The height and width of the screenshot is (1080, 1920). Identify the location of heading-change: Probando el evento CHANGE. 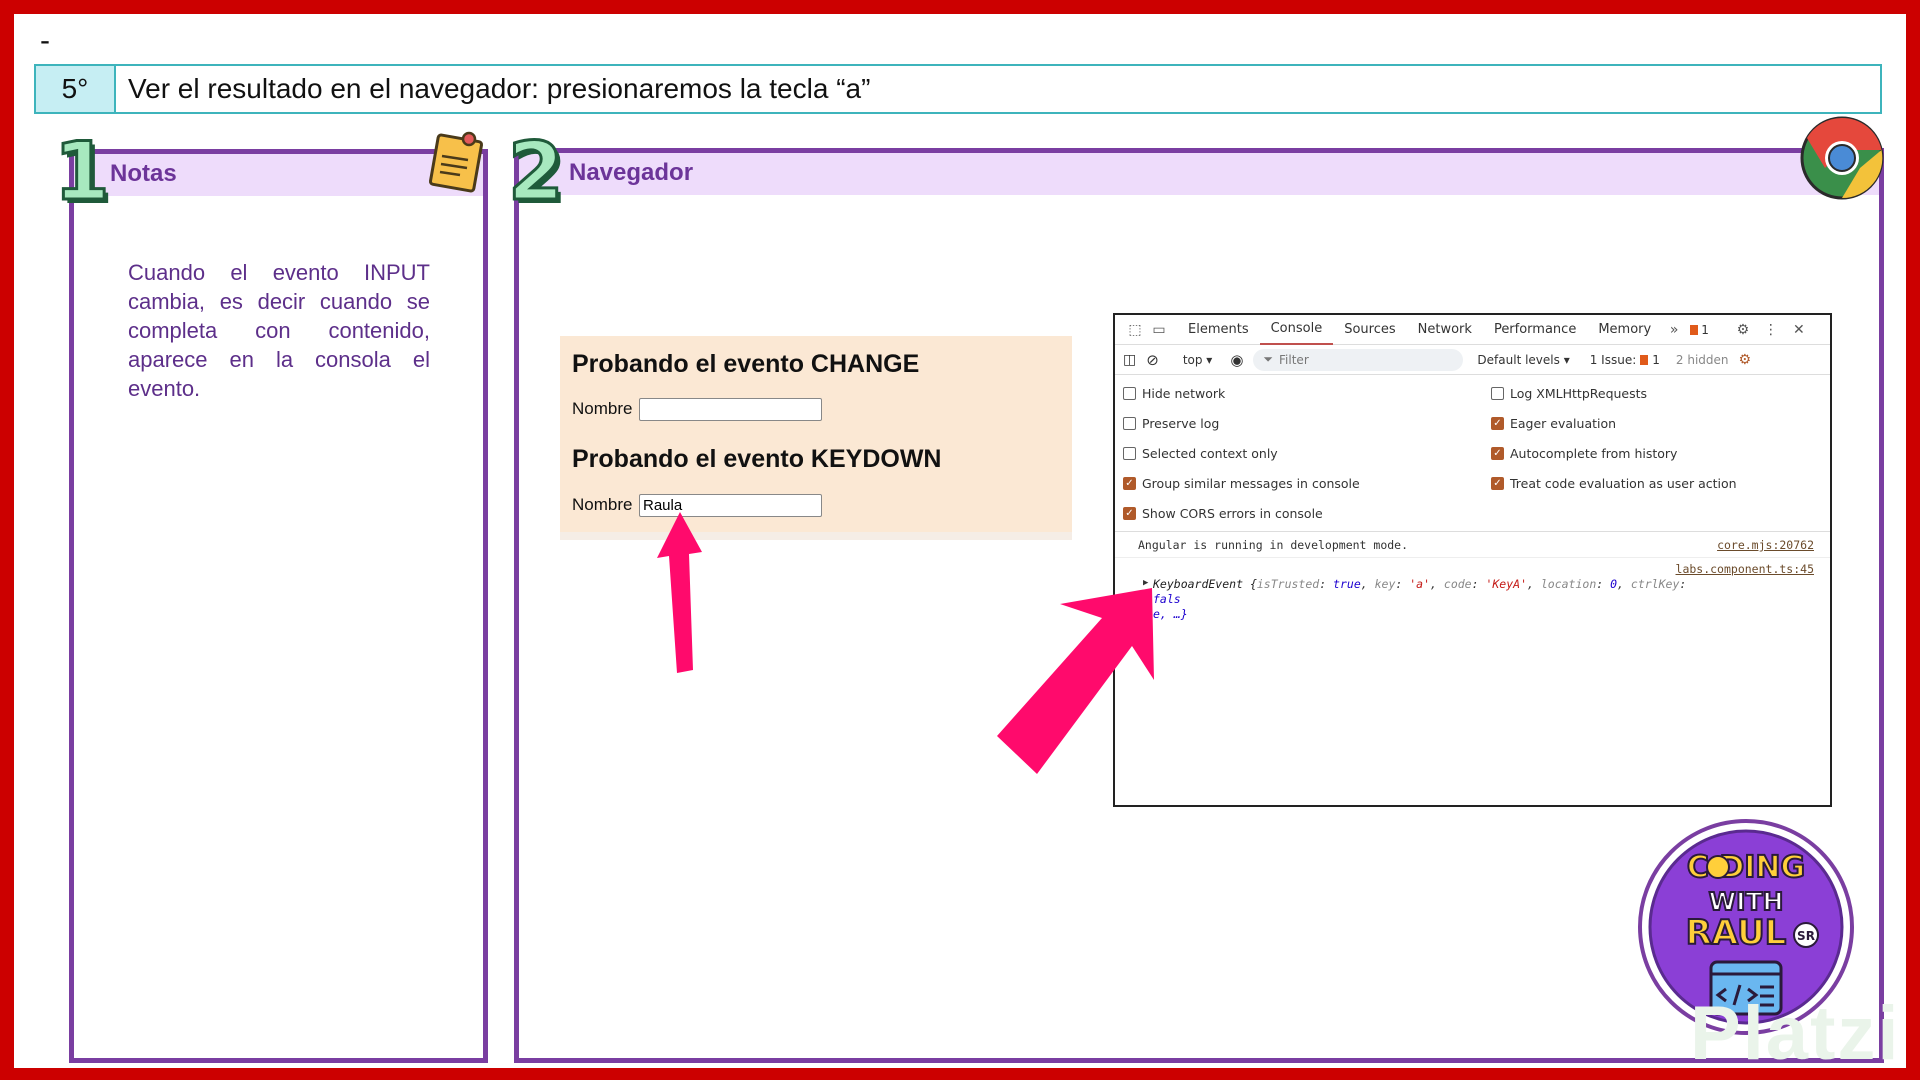
(746, 364).